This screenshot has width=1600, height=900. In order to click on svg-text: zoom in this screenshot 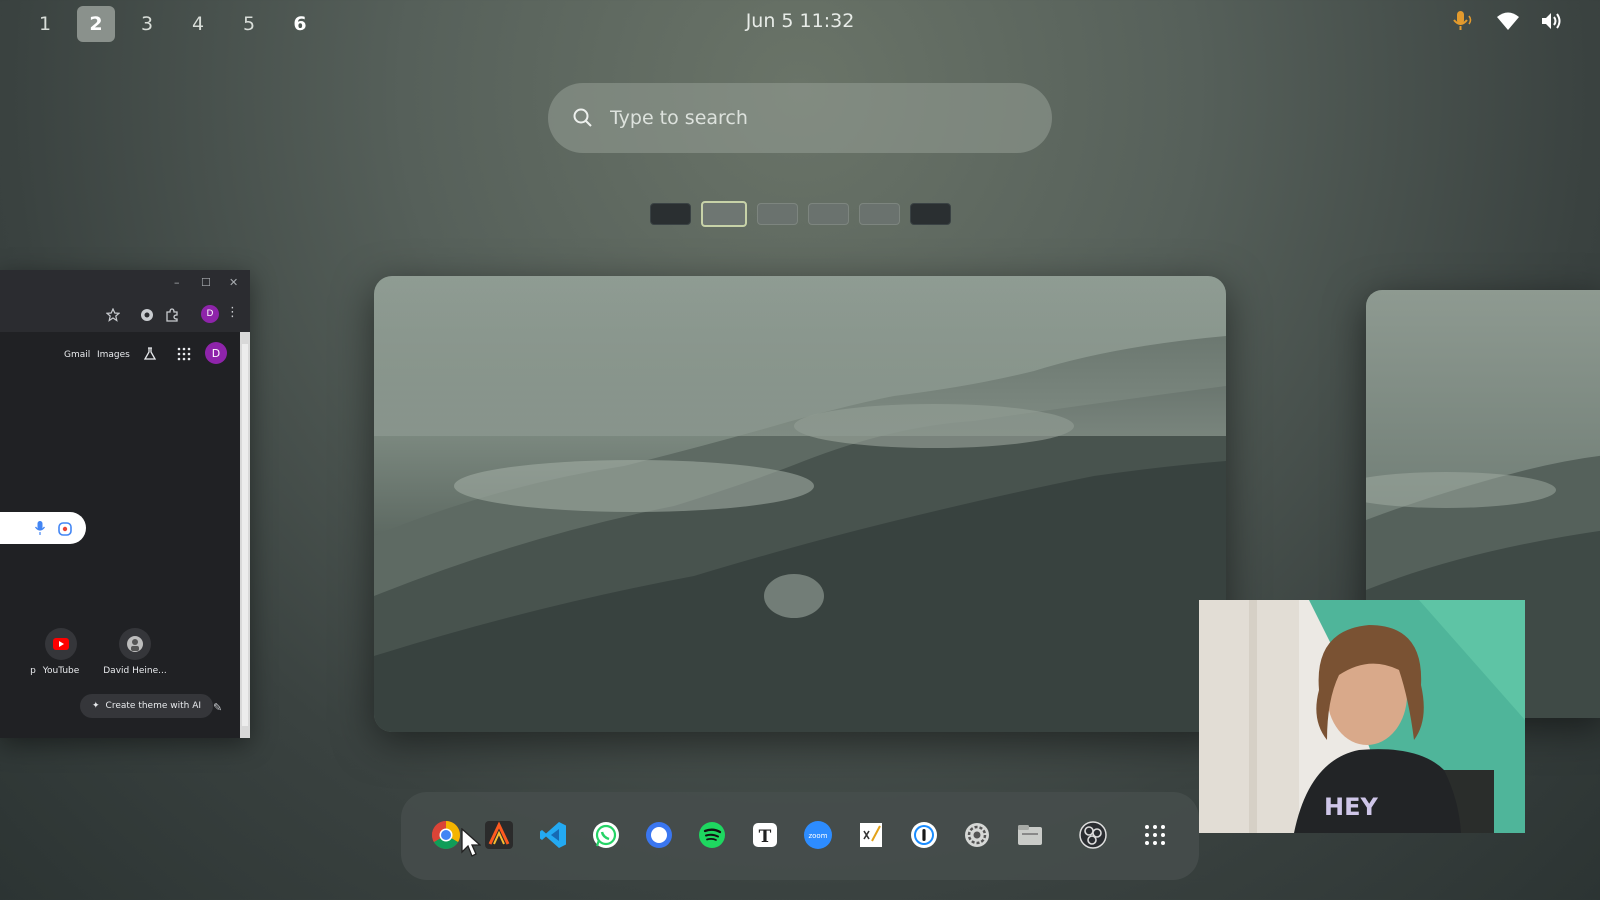, I will do `click(817, 836)`.